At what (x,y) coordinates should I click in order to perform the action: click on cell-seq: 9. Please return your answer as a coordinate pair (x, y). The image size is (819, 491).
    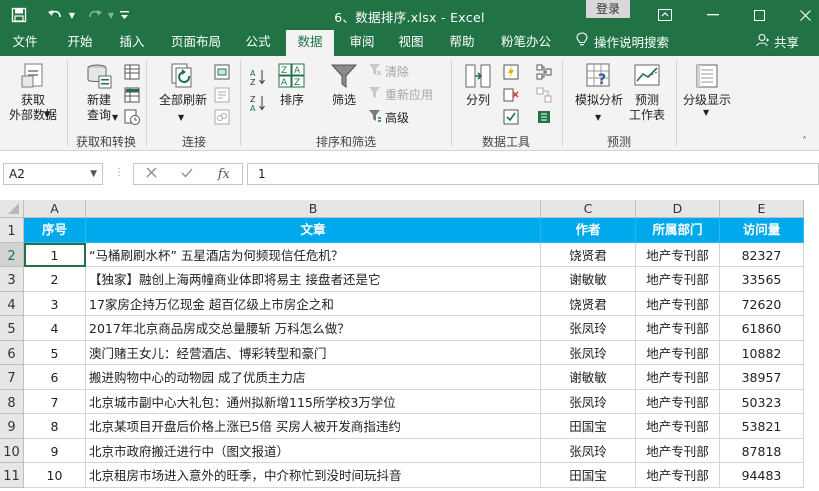
    Looking at the image, I should click on (55, 450).